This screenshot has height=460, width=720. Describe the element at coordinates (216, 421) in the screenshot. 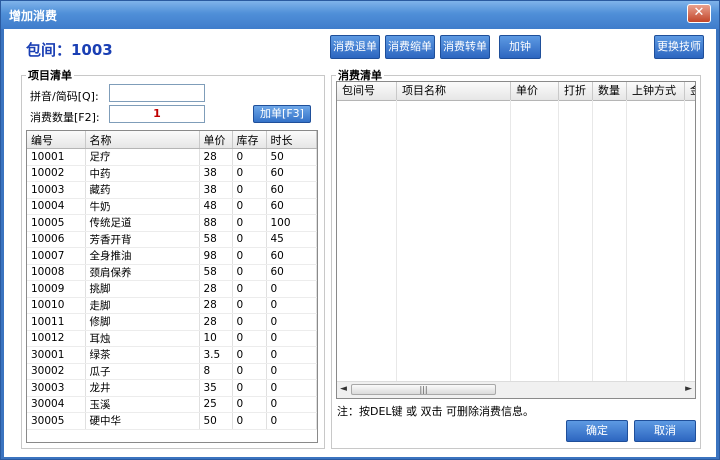

I see `table-cell: 50` at that location.